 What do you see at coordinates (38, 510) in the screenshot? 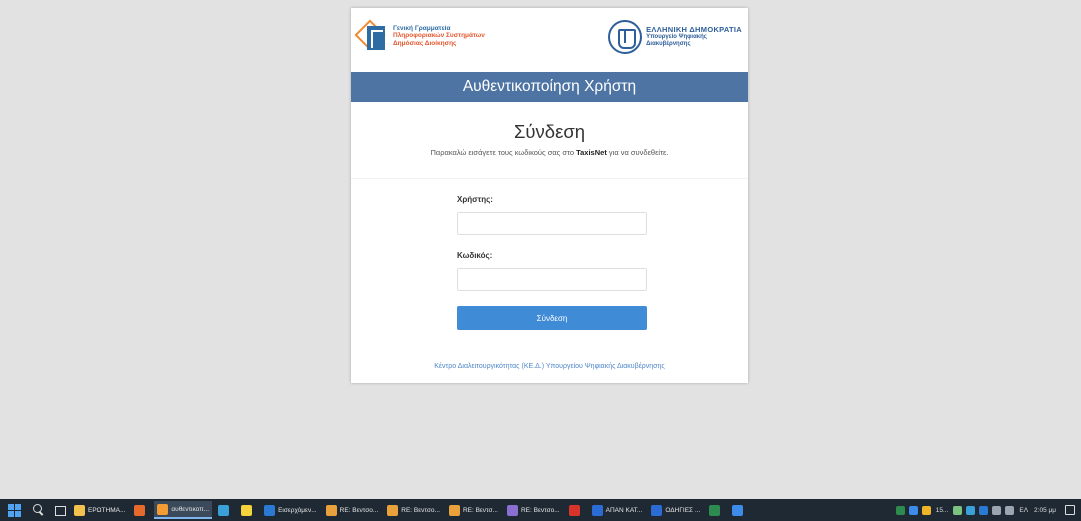
I see `search-icon` at bounding box center [38, 510].